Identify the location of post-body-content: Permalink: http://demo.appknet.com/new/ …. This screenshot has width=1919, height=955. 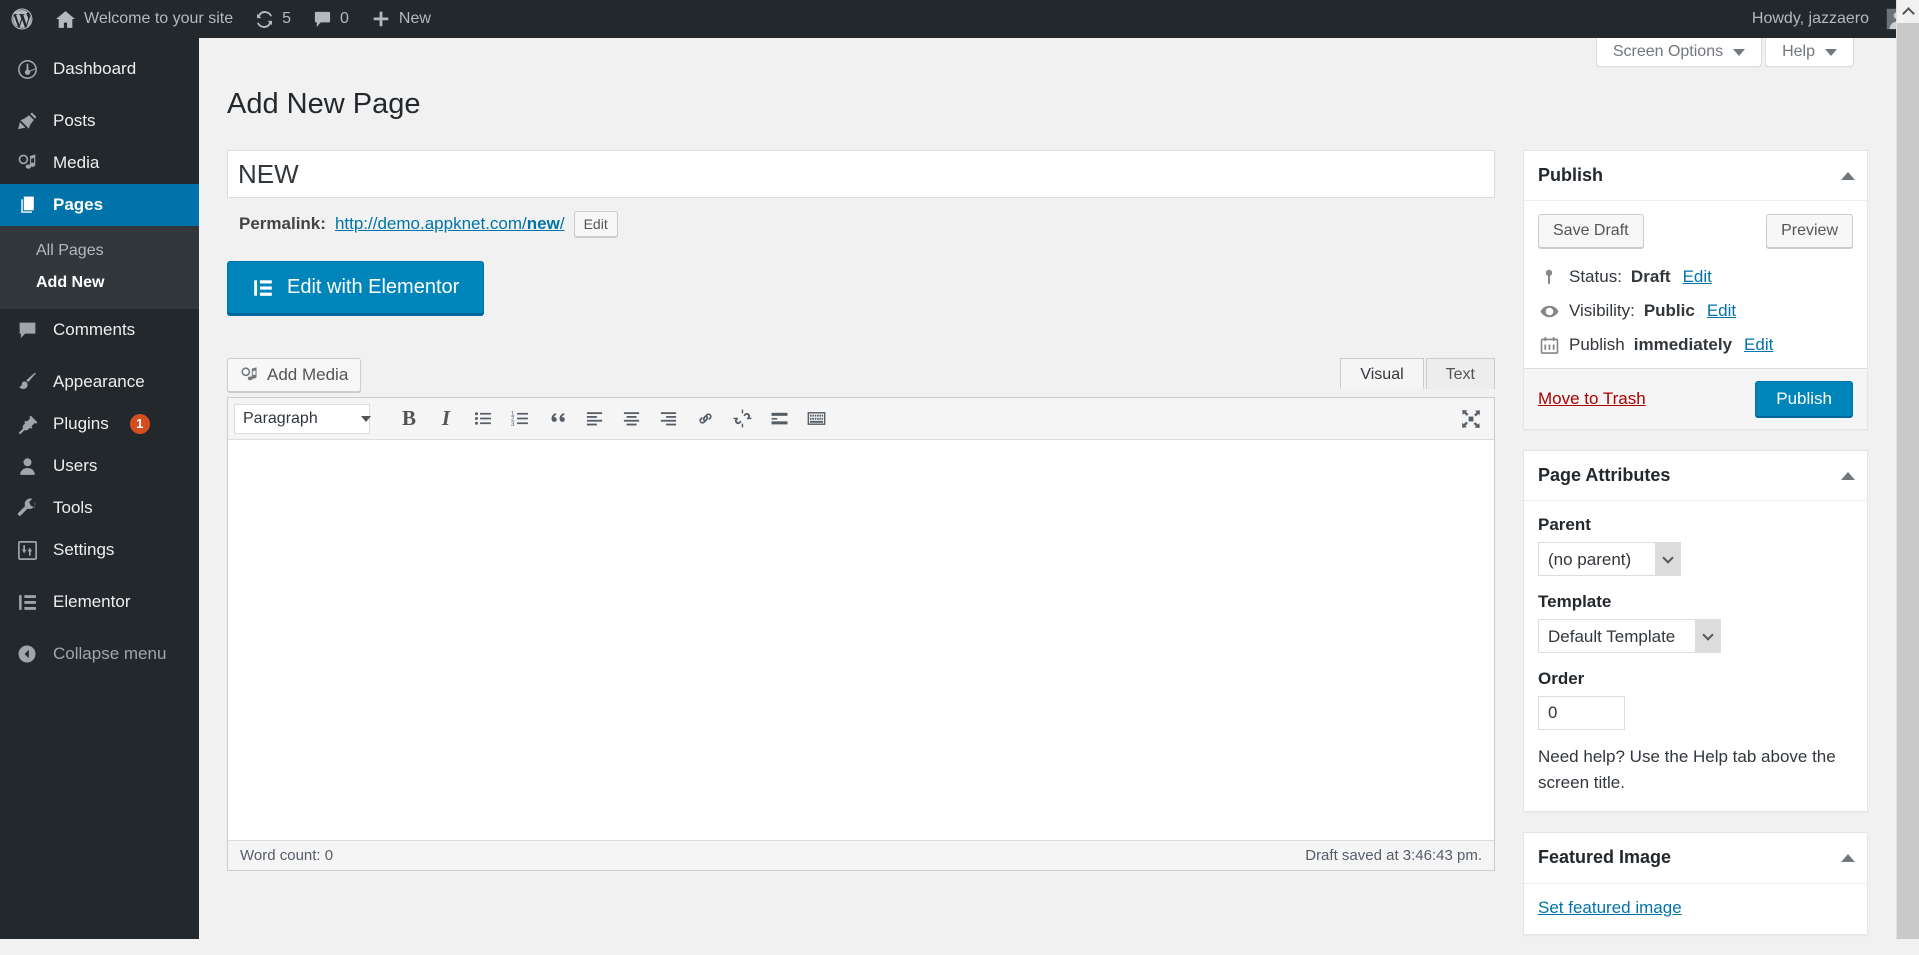
(861, 232).